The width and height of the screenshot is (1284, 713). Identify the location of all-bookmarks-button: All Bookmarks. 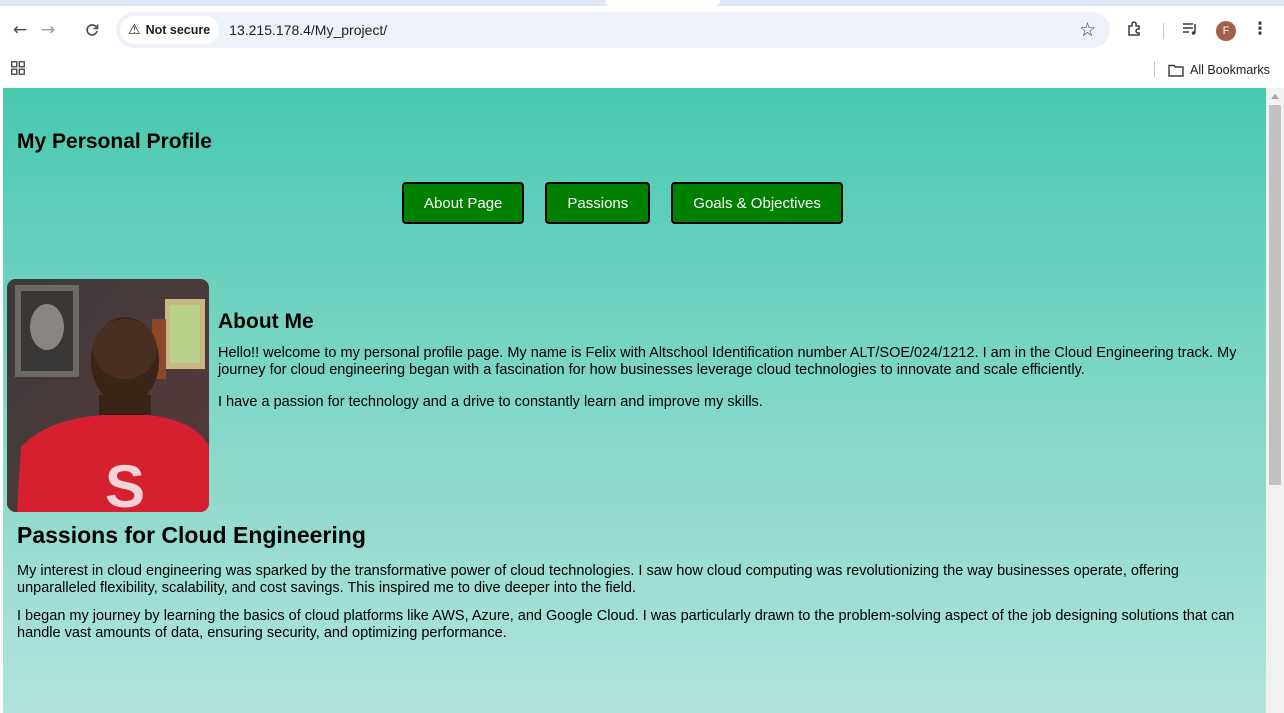
(1219, 70).